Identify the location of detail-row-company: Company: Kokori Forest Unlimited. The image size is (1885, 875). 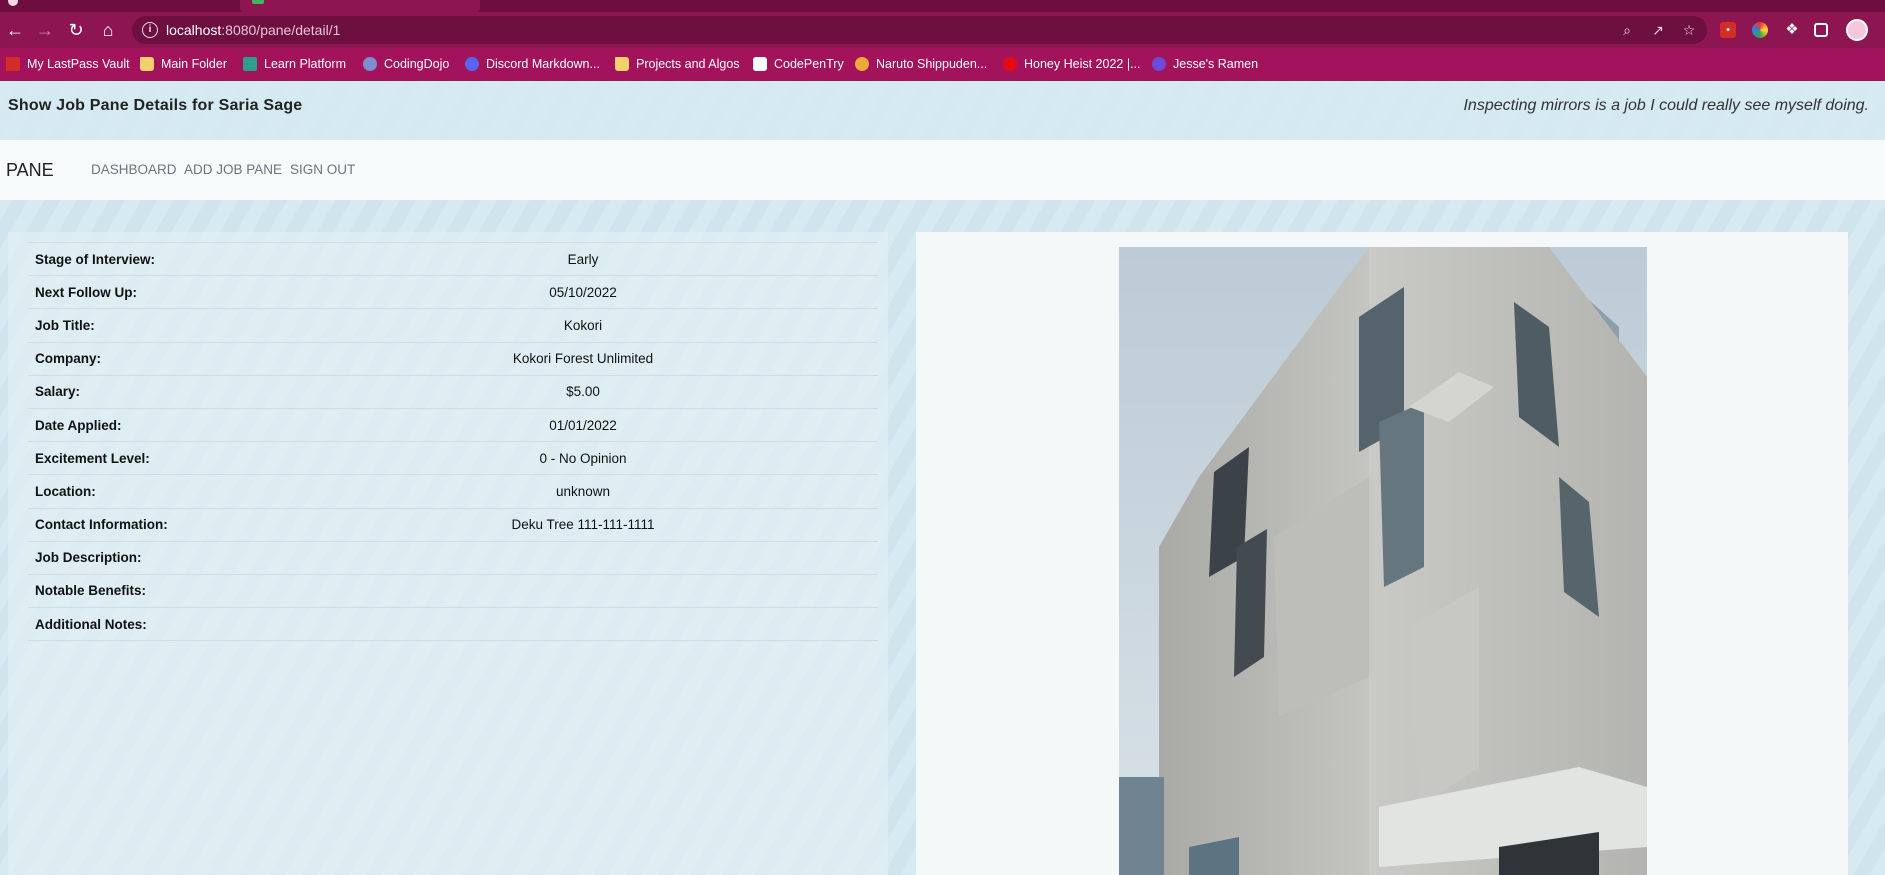
(453, 358).